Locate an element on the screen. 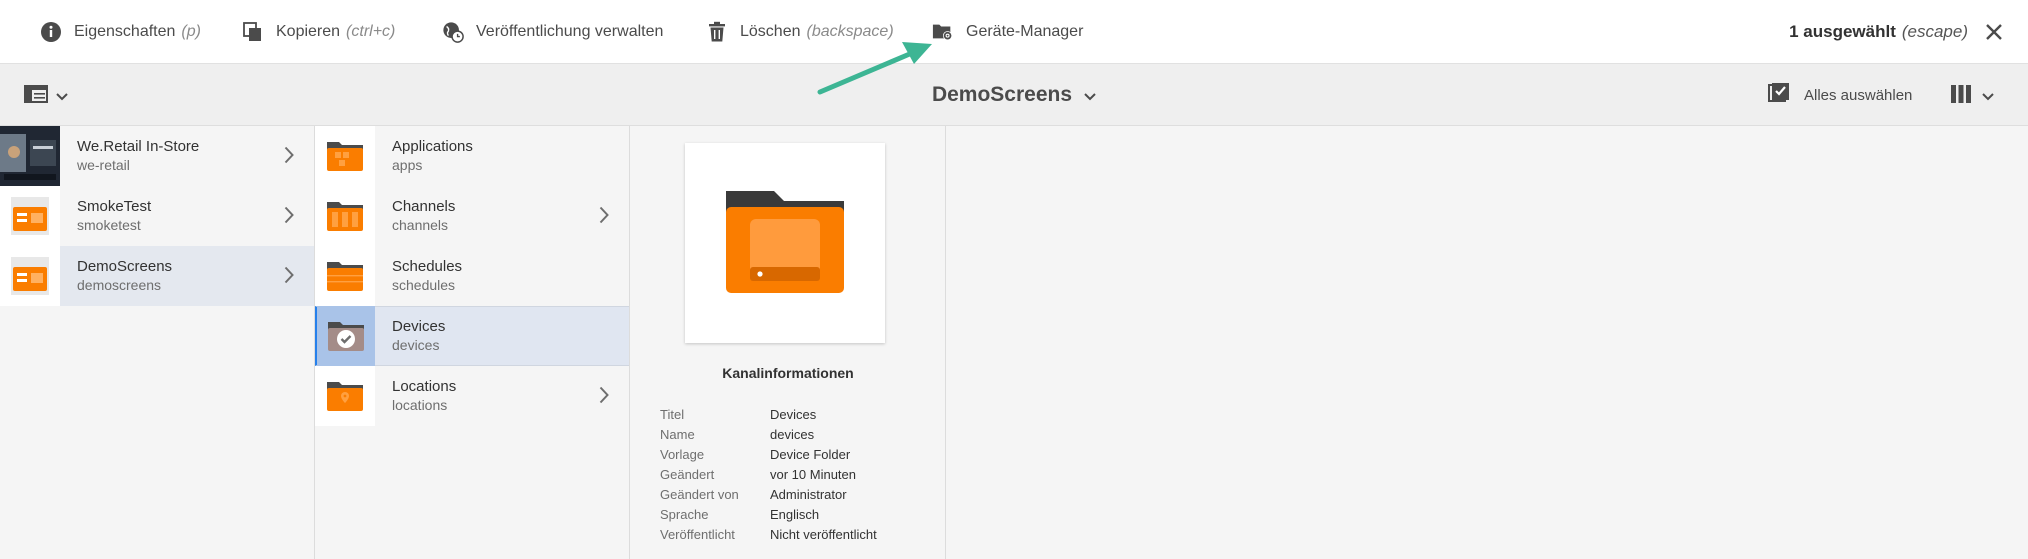 The height and width of the screenshot is (559, 2028). list-item-devices: Devices devices is located at coordinates (472, 336).